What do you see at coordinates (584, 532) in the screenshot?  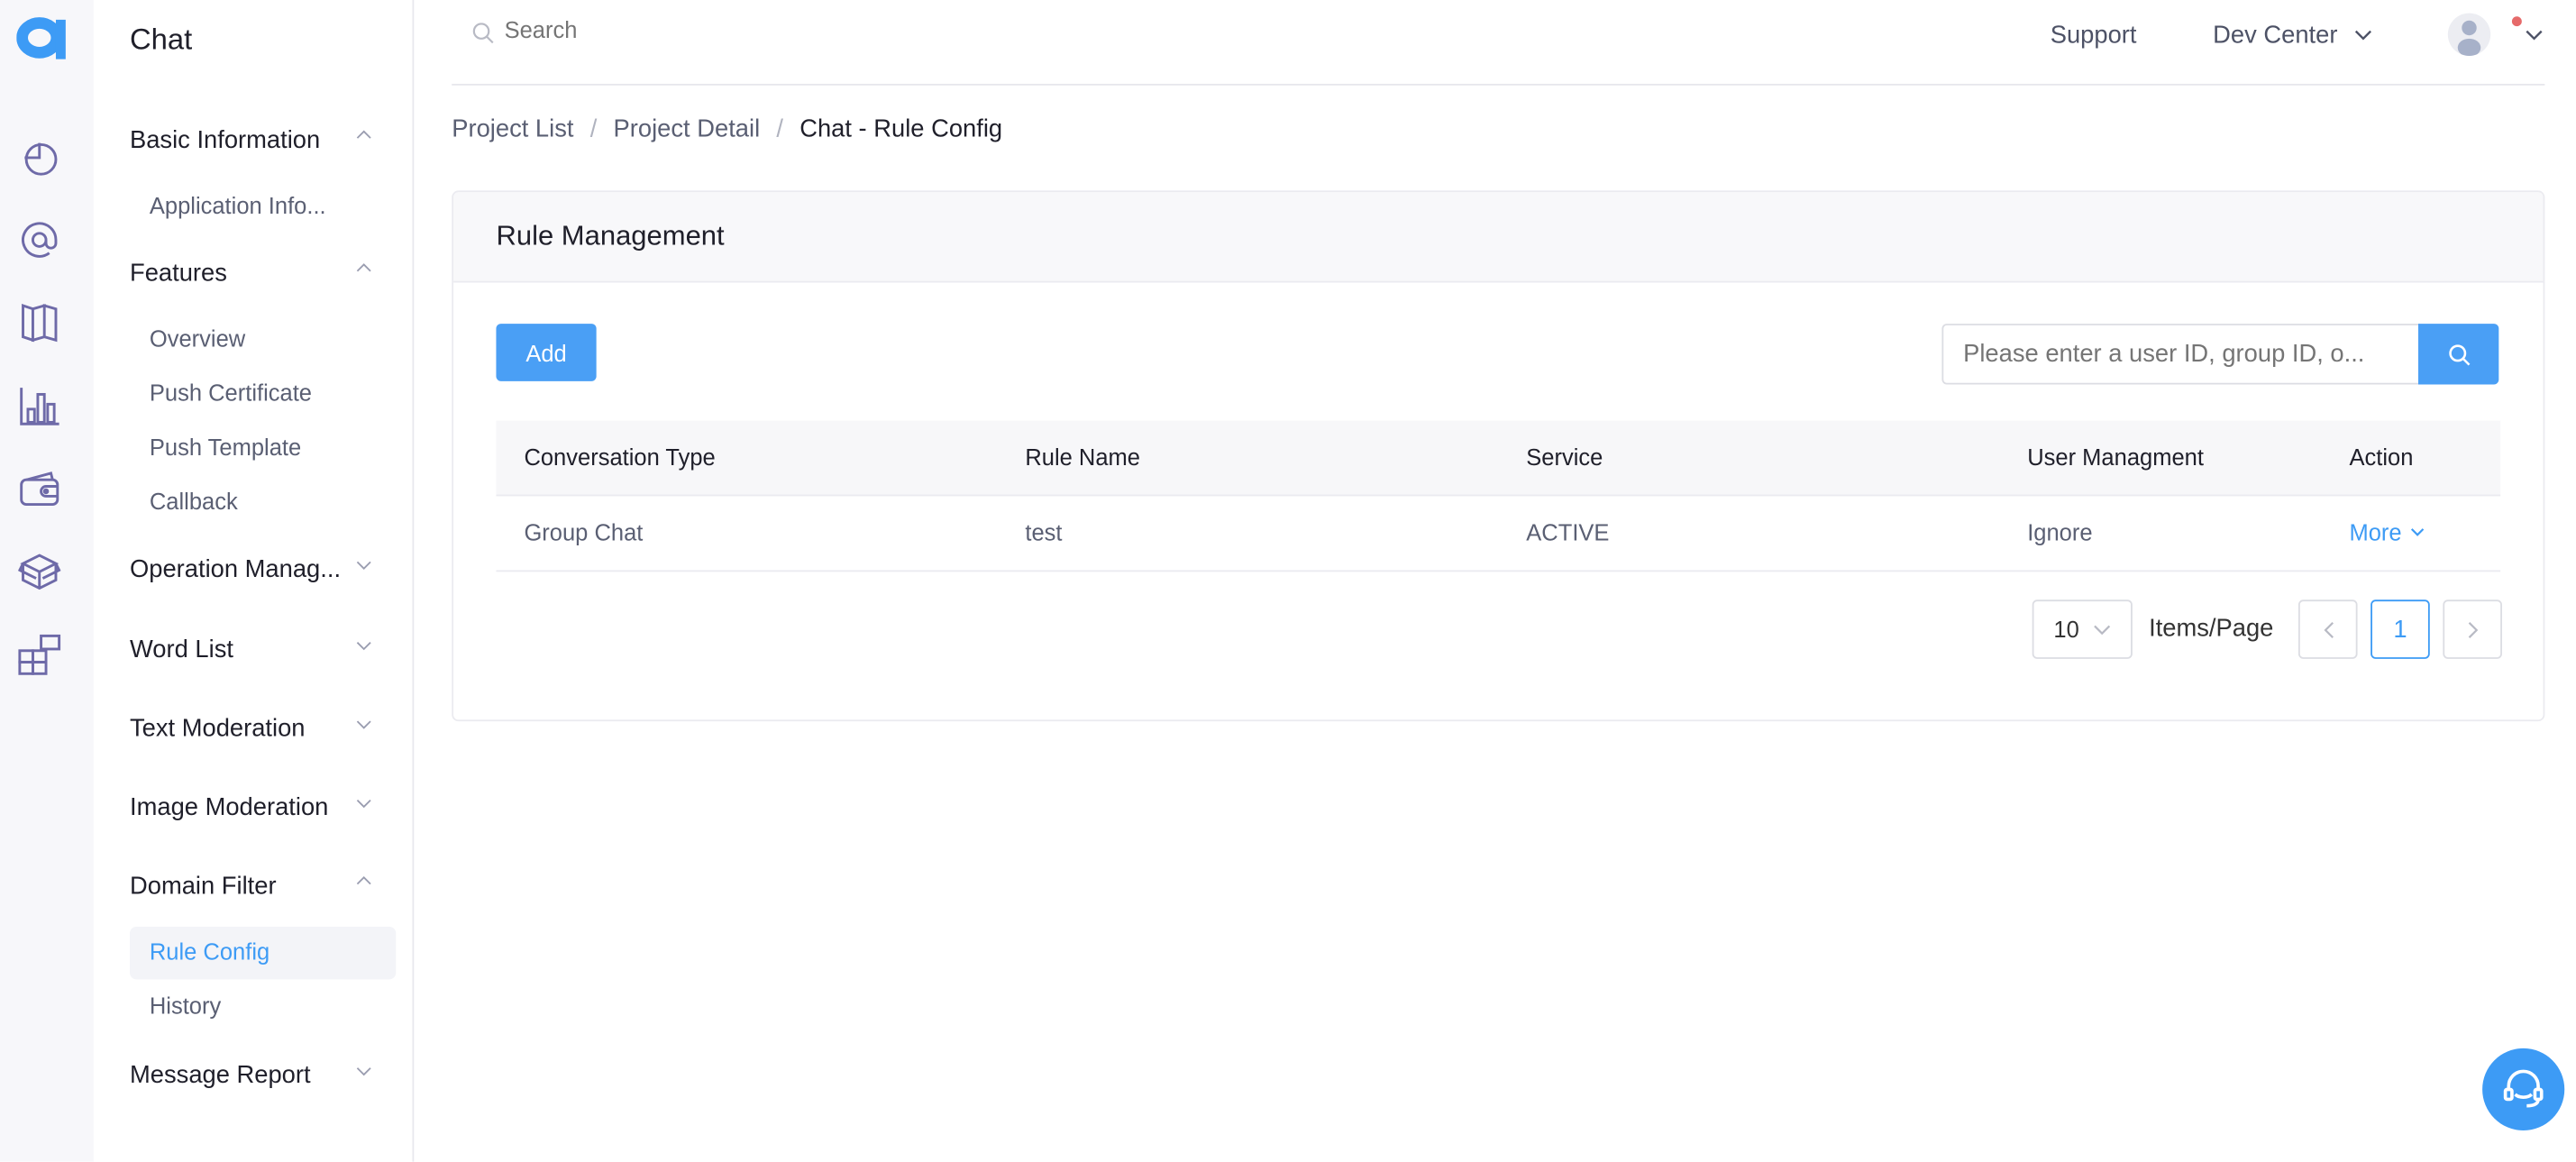 I see `cell-conversation-type: Group Chat` at bounding box center [584, 532].